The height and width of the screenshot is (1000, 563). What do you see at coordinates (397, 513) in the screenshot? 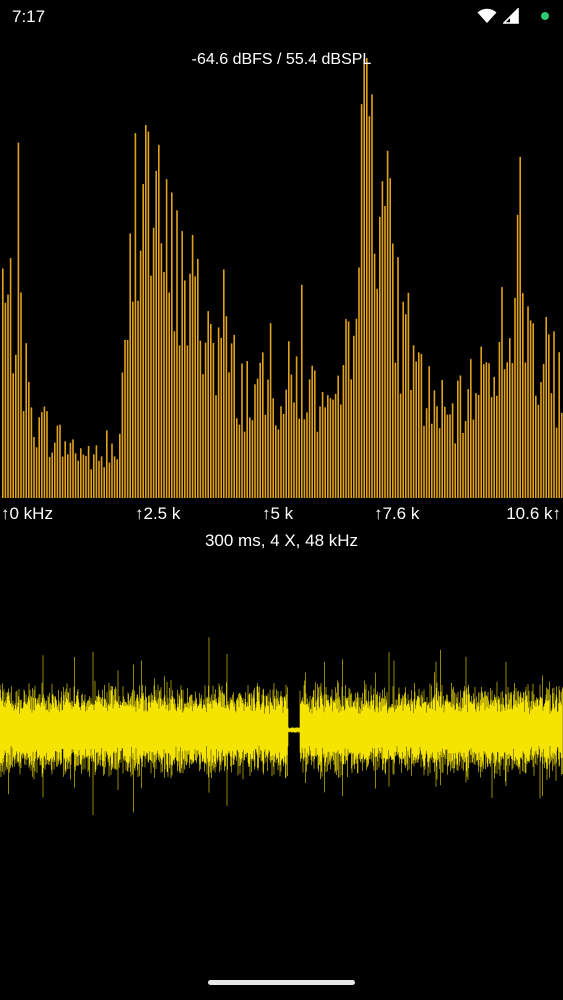
I see `freq-tick-label: ↑7.6 k` at bounding box center [397, 513].